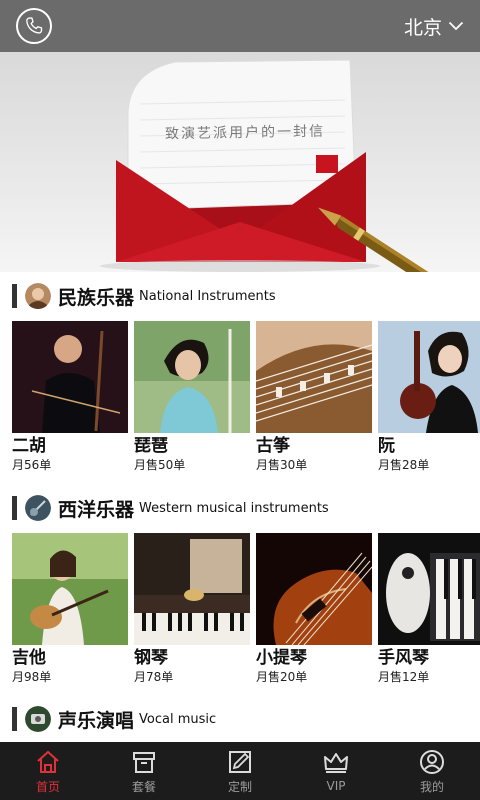 Image resolution: width=480 pixels, height=800 pixels. What do you see at coordinates (151, 658) in the screenshot?
I see `product-name: 钢琴` at bounding box center [151, 658].